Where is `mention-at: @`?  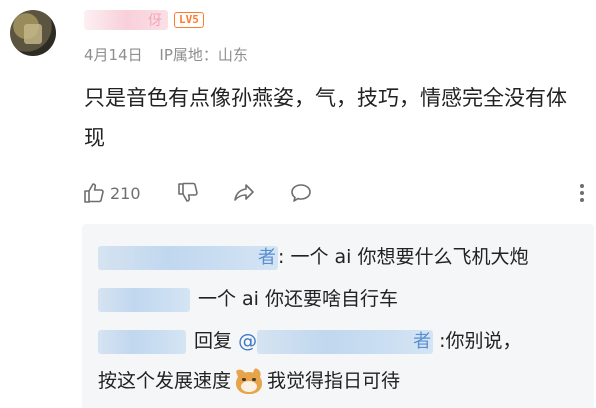 mention-at: @ is located at coordinates (247, 341).